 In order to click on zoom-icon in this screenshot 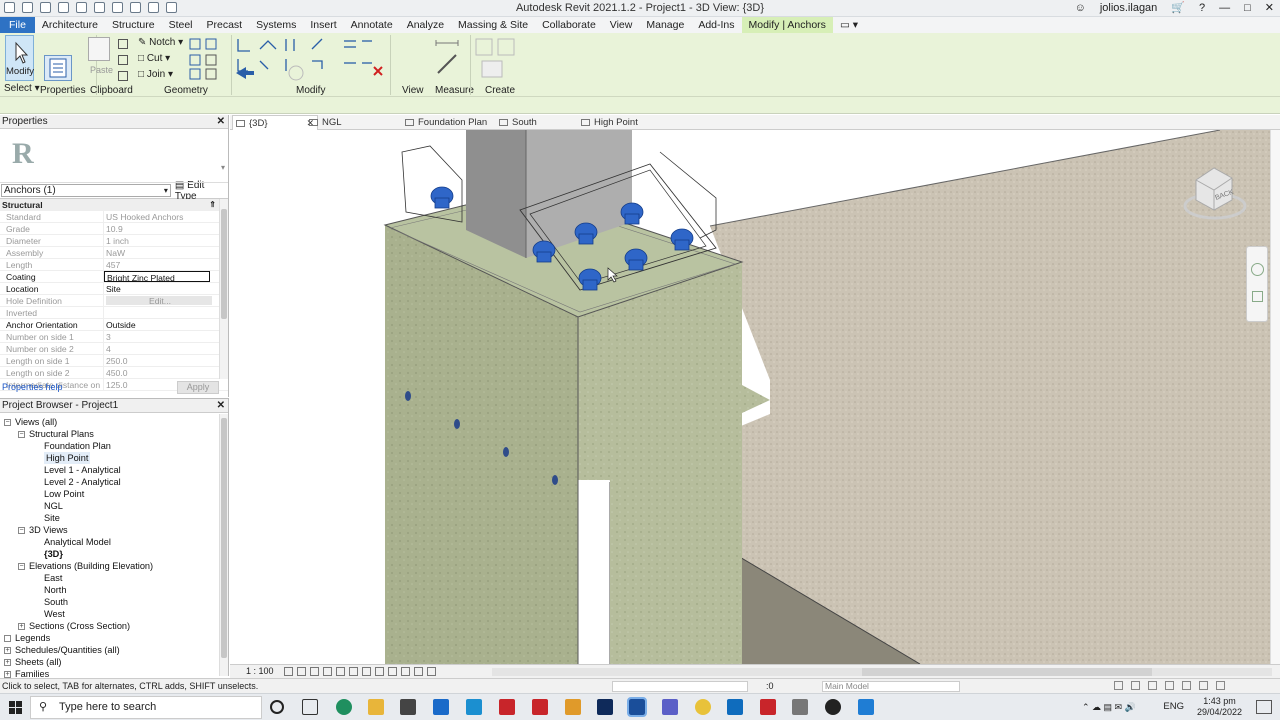, I will do `click(1257, 296)`.